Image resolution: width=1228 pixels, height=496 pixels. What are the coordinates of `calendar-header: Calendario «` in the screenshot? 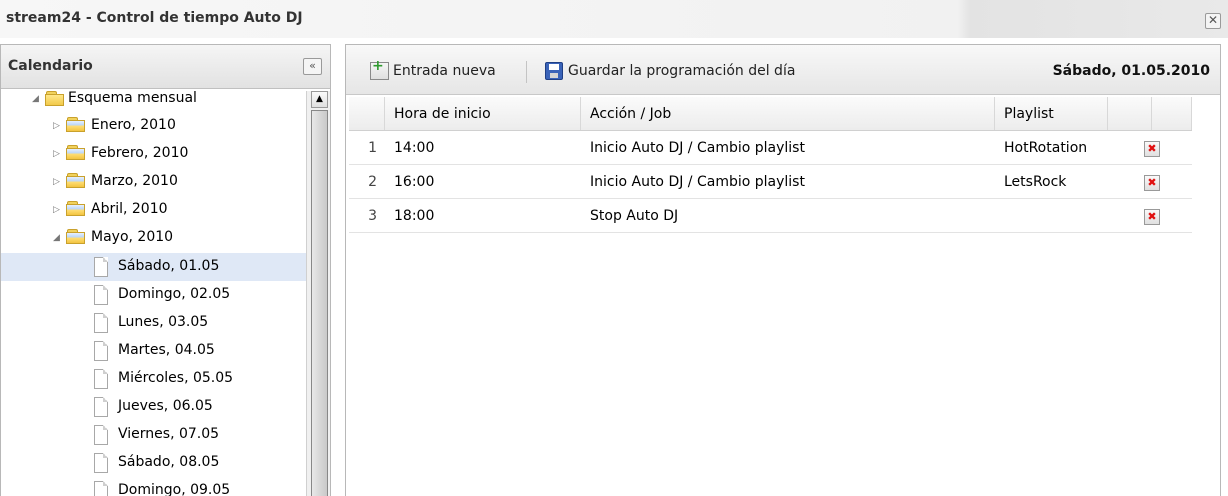 It's located at (165, 67).